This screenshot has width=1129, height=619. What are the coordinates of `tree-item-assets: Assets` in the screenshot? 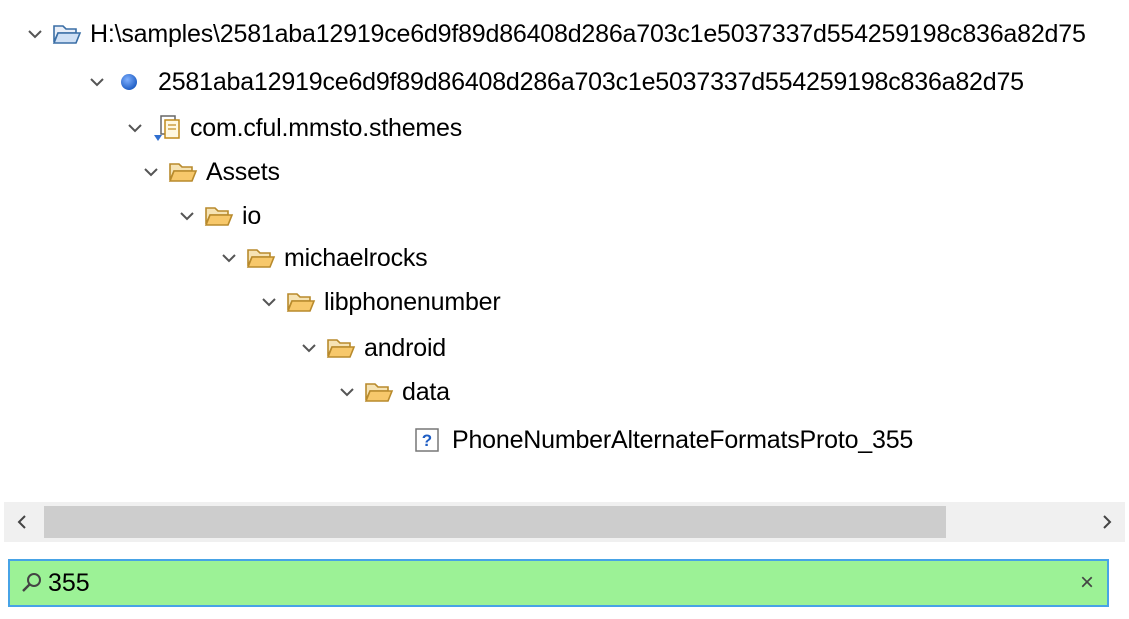 It's located at (210, 172).